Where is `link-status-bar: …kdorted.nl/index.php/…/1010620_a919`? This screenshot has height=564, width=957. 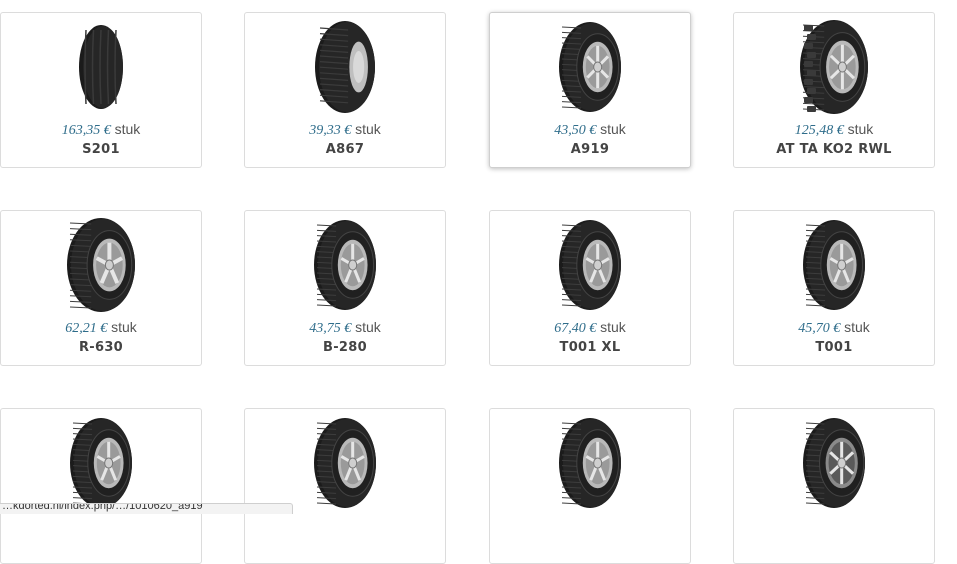 link-status-bar: …kdorted.nl/index.php/…/1010620_a919 is located at coordinates (146, 508).